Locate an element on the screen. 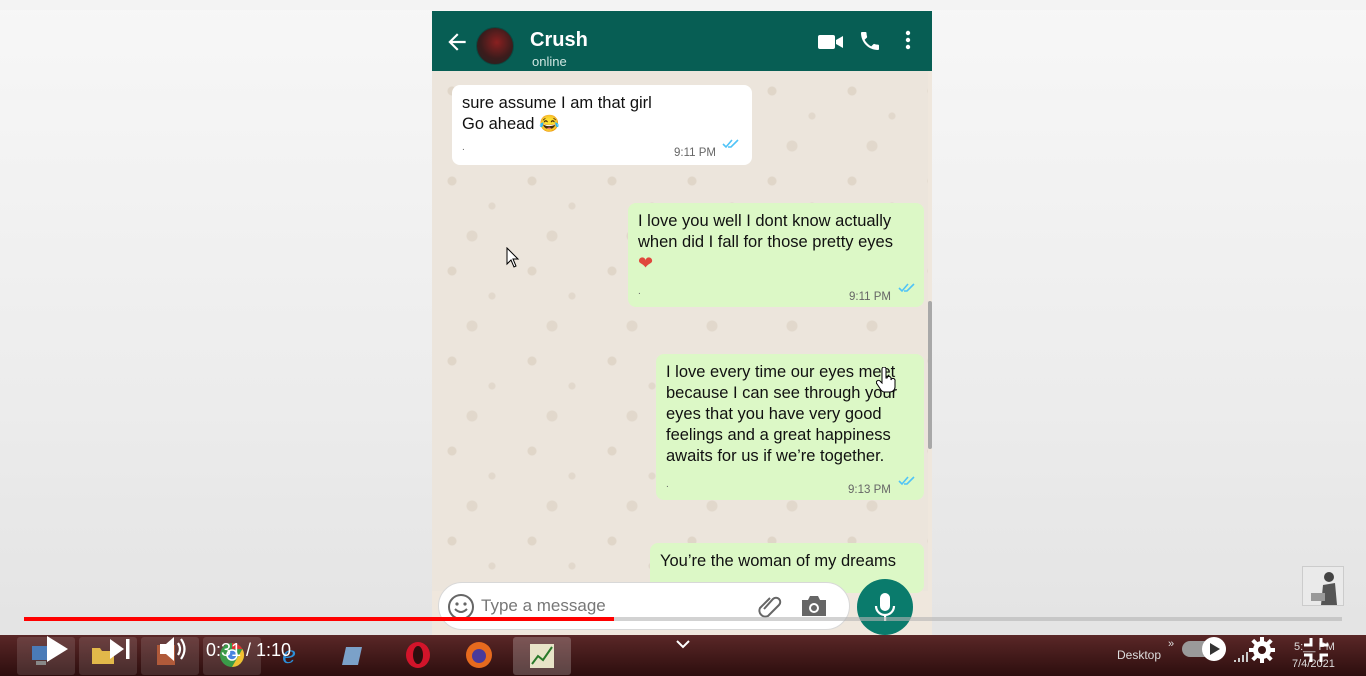 This screenshot has height=676, width=1366. phone-call-icon is located at coordinates (870, 41).